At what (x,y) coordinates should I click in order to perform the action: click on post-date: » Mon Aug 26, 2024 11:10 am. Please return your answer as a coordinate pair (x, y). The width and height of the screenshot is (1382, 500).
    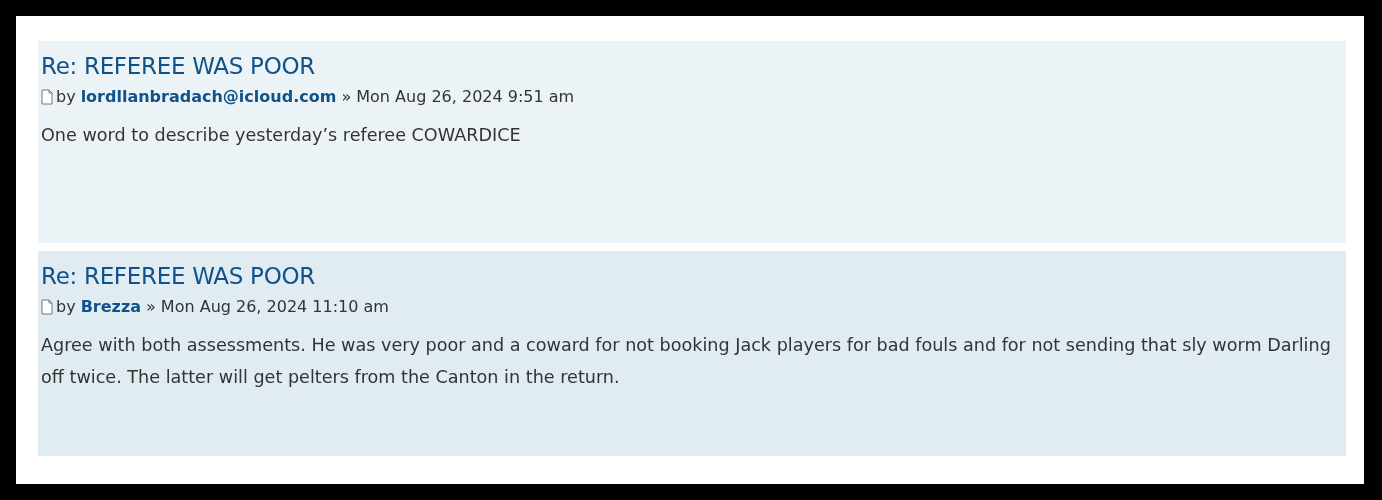
    Looking at the image, I should click on (267, 307).